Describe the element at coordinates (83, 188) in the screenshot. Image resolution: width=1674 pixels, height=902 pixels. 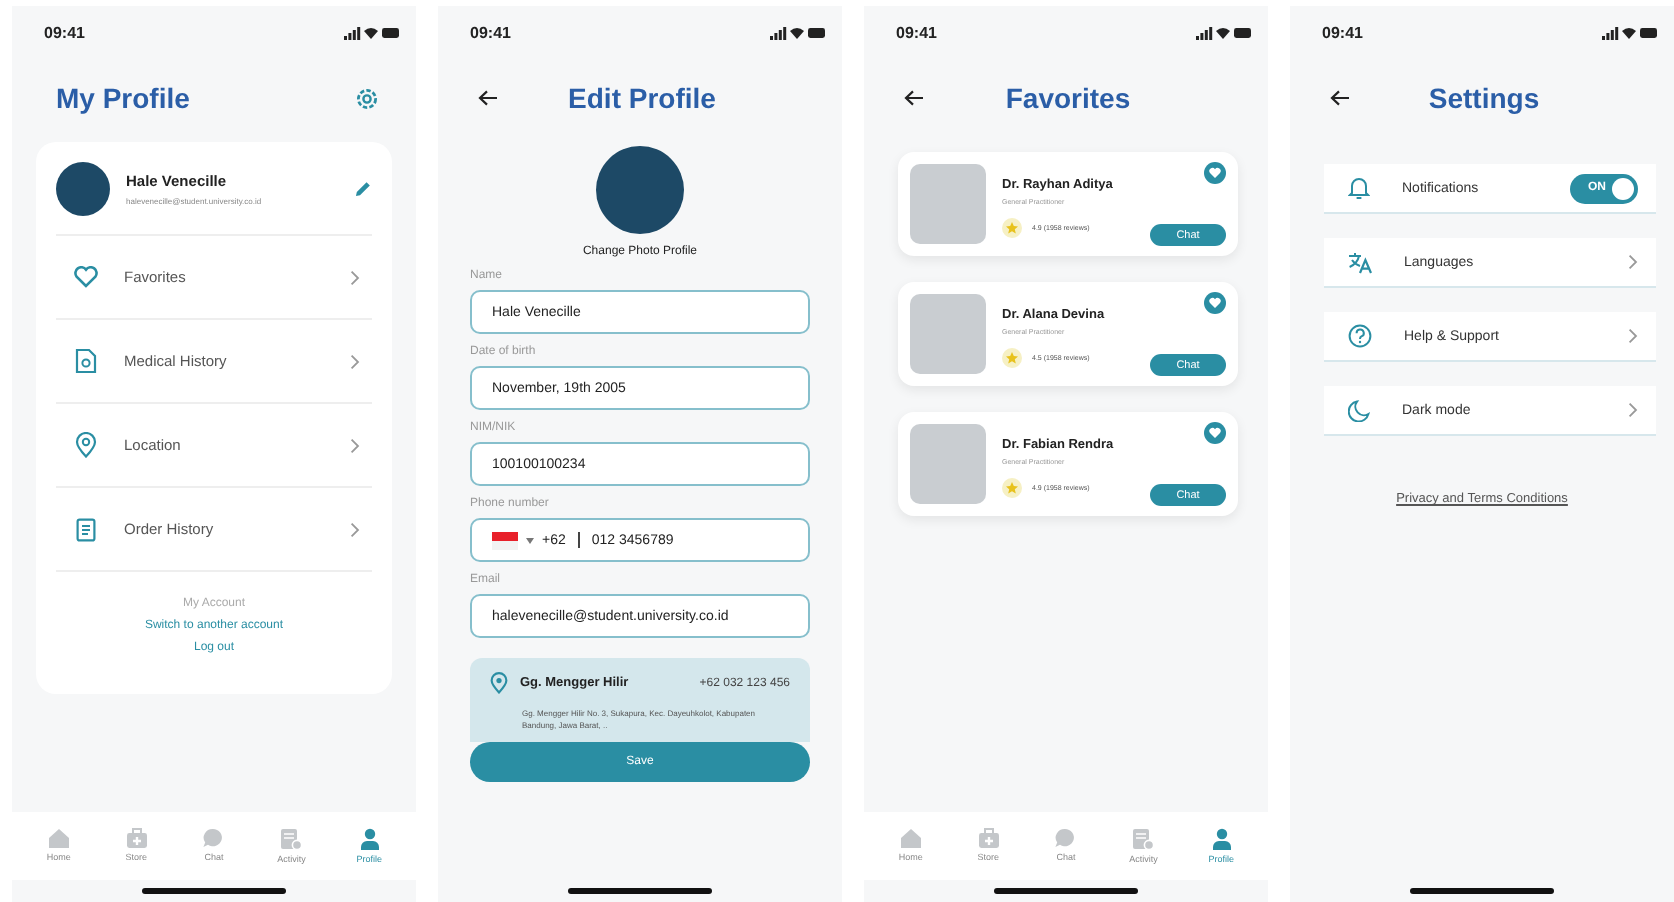
I see `avatar` at that location.